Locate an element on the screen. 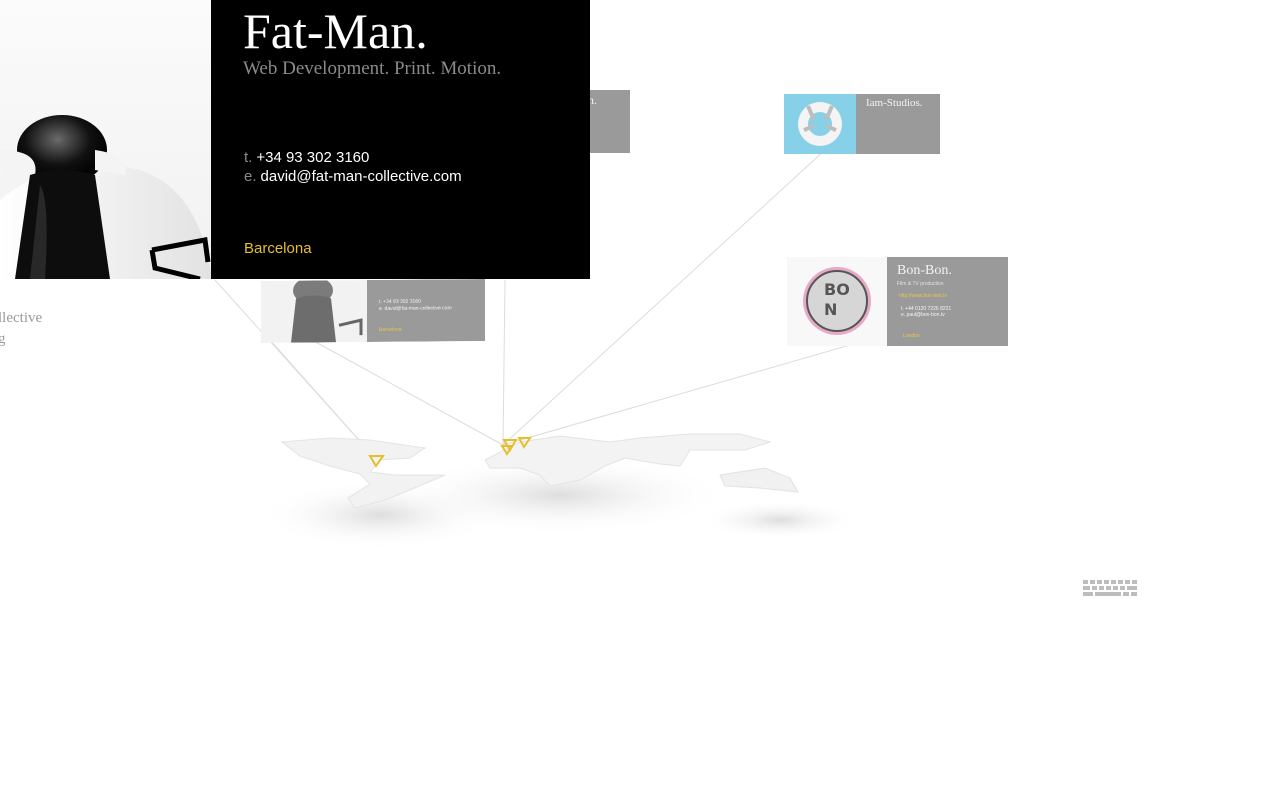 The height and width of the screenshot is (800, 1280). card-email: e. david@fat-man-collective.com is located at coordinates (415, 308).